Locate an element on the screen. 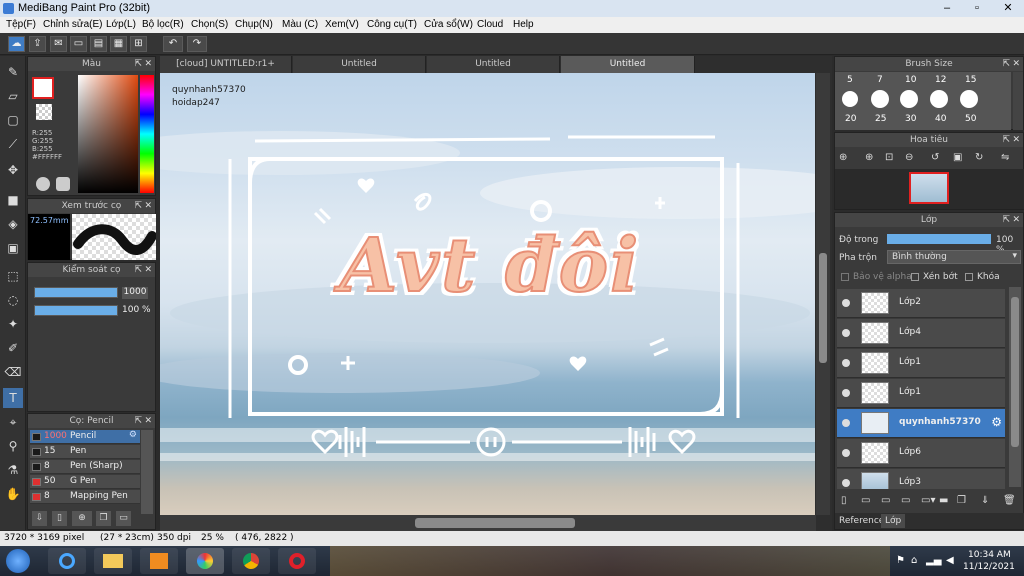 The width and height of the screenshot is (1024, 576). layer-menu-icon: ▭▾ is located at coordinates (928, 500).